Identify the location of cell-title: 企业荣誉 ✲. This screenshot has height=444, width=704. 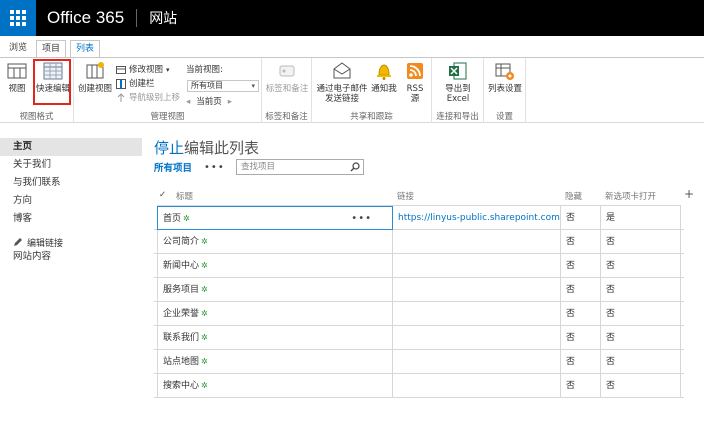
(275, 314).